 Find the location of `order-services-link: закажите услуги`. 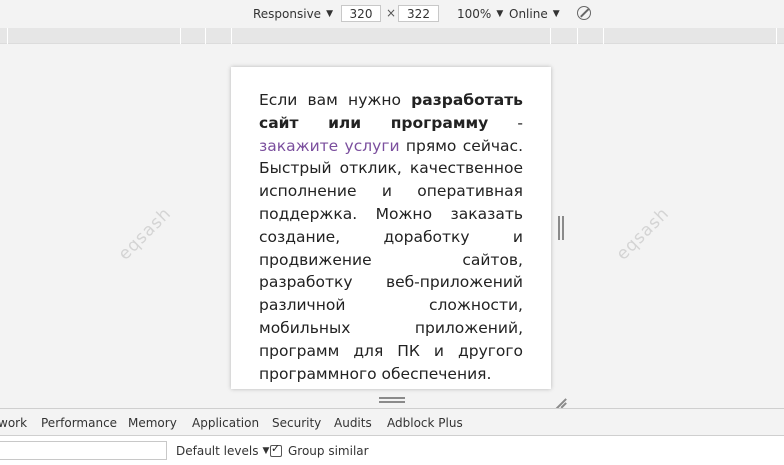

order-services-link: закажите услуги is located at coordinates (329, 146).